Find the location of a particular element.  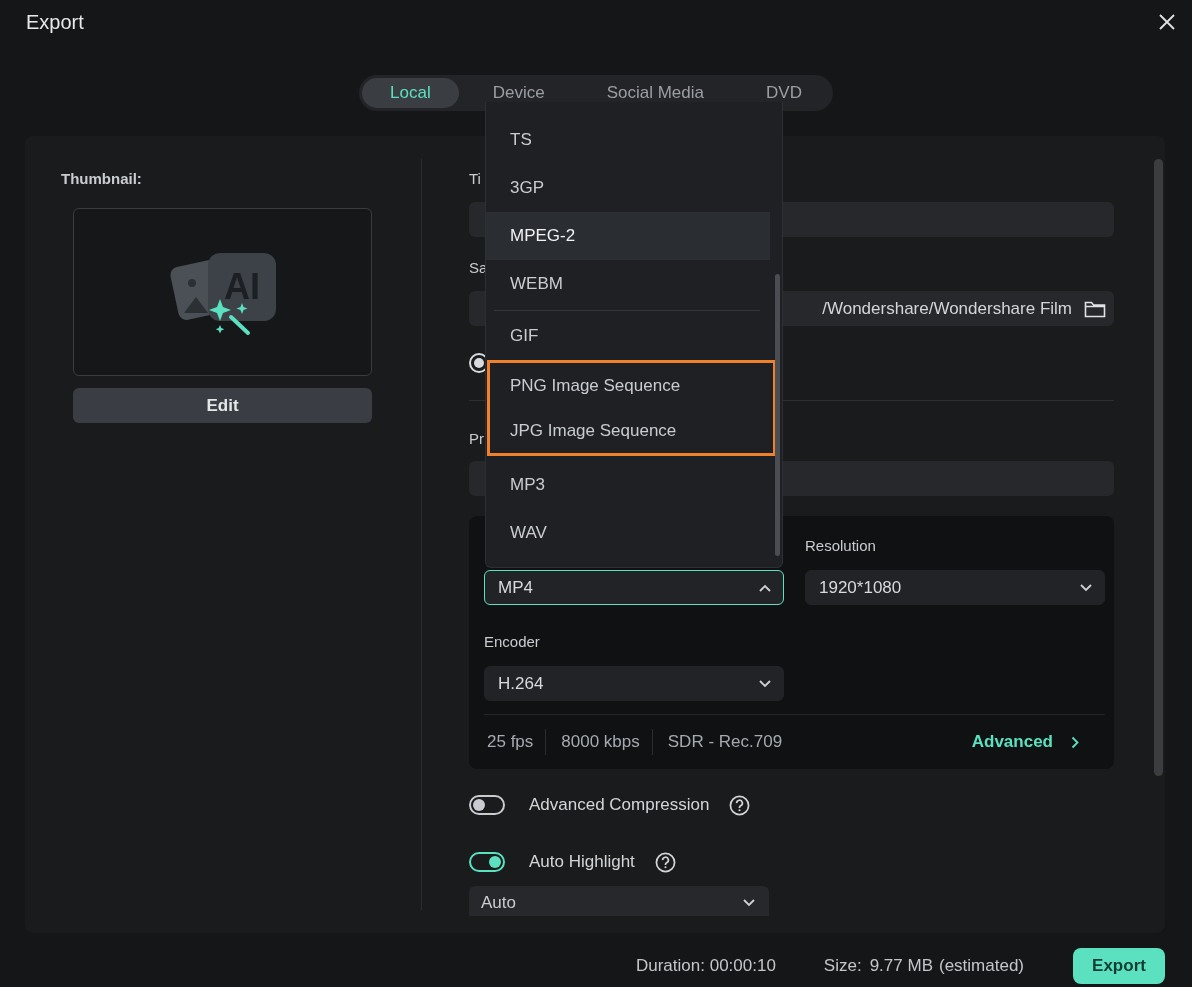

size-label: Size: is located at coordinates (842, 966).